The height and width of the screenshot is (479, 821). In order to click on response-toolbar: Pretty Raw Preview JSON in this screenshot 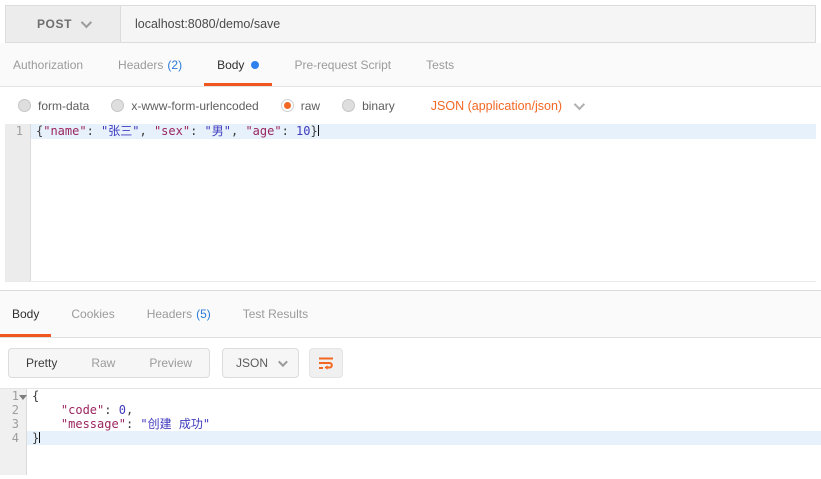, I will do `click(410, 363)`.